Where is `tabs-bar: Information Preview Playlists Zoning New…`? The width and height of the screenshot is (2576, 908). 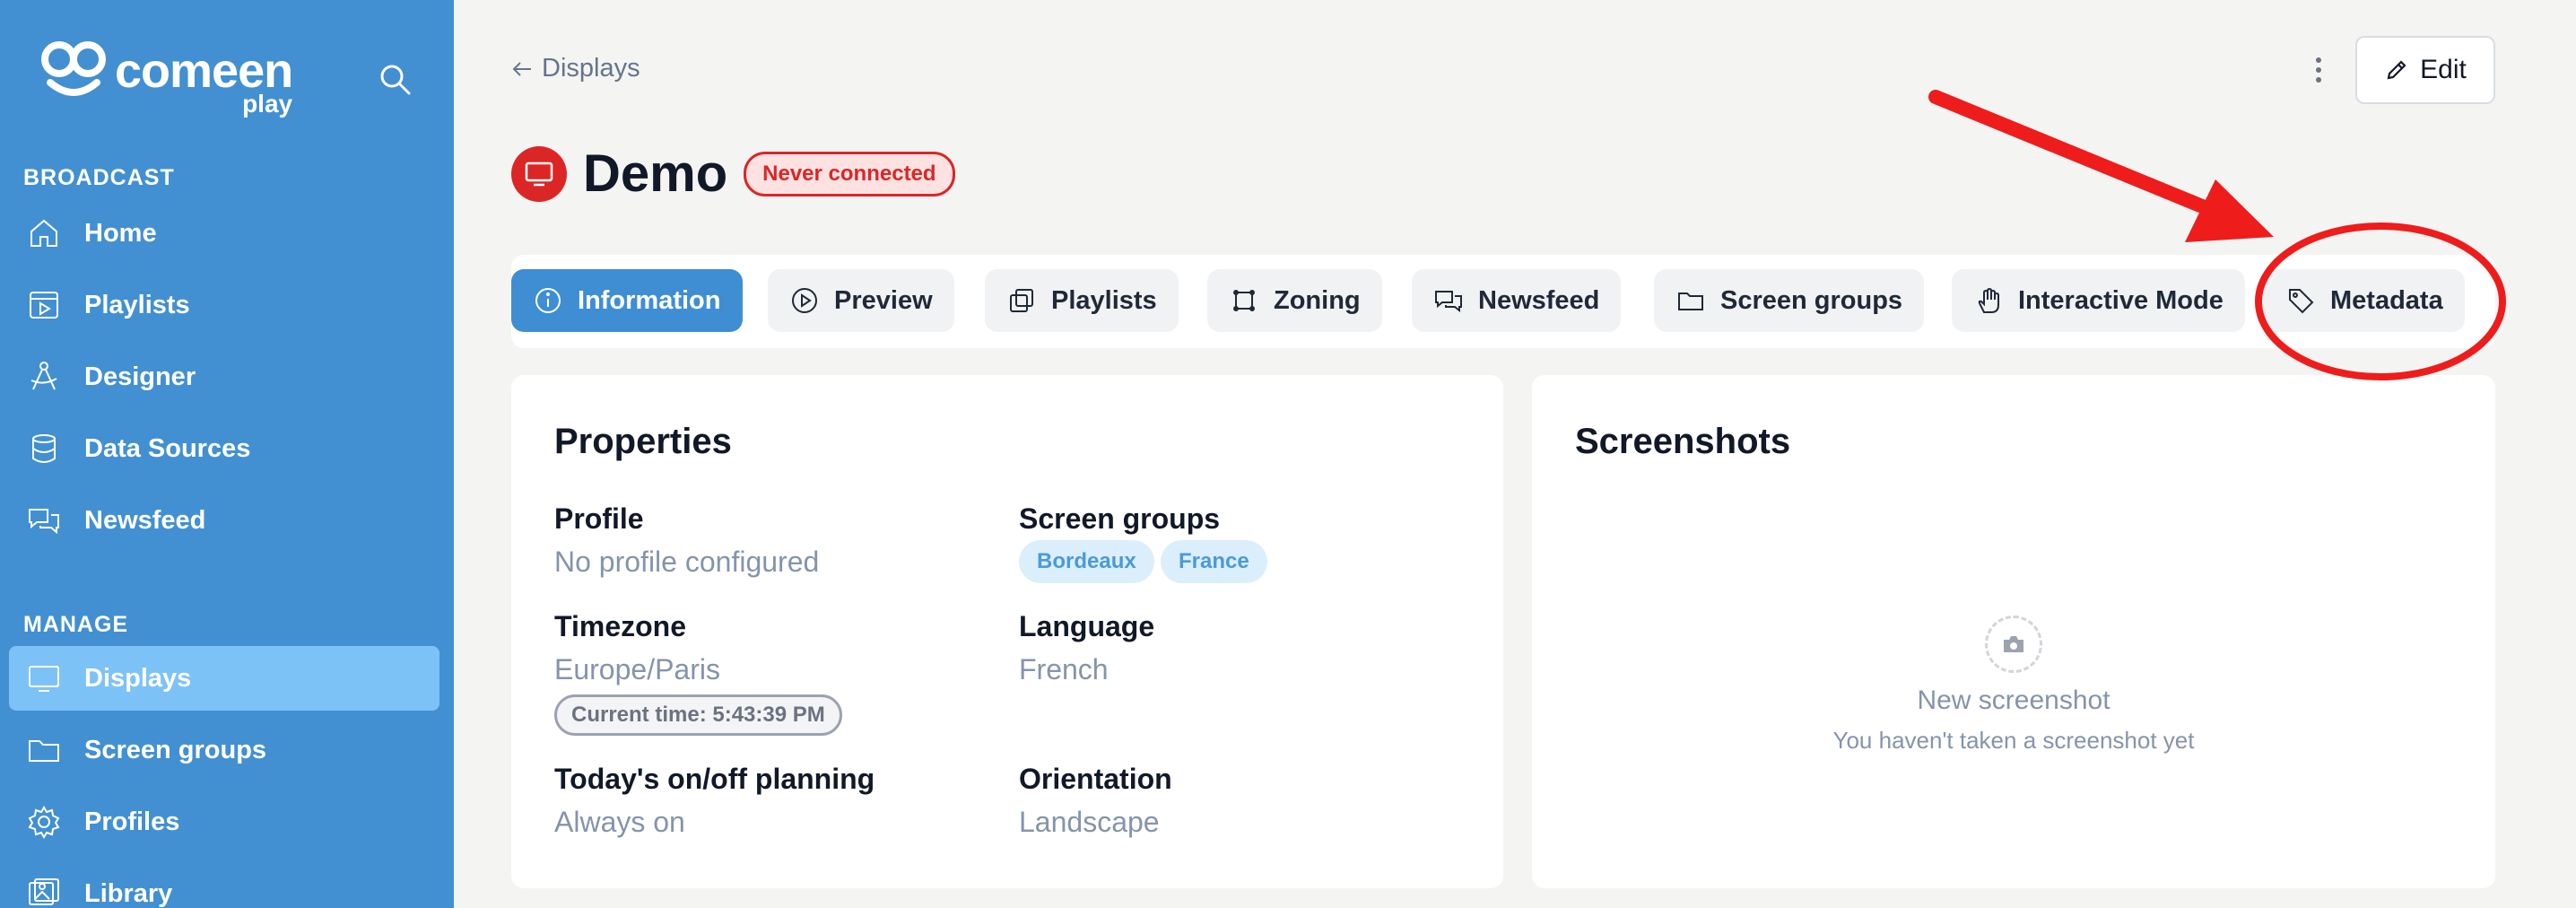
tabs-bar: Information Preview Playlists Zoning New… is located at coordinates (1503, 301).